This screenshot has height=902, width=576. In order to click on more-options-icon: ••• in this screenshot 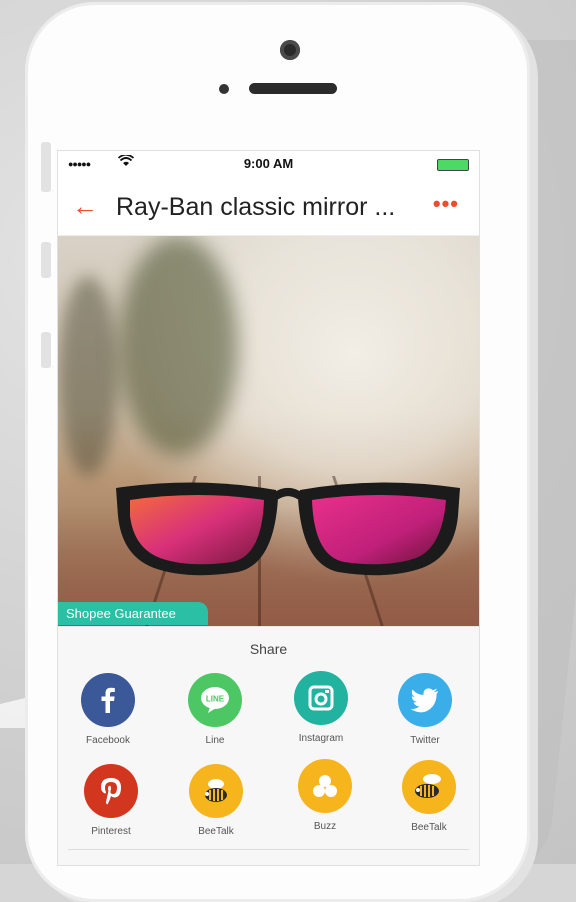, I will do `click(446, 204)`.